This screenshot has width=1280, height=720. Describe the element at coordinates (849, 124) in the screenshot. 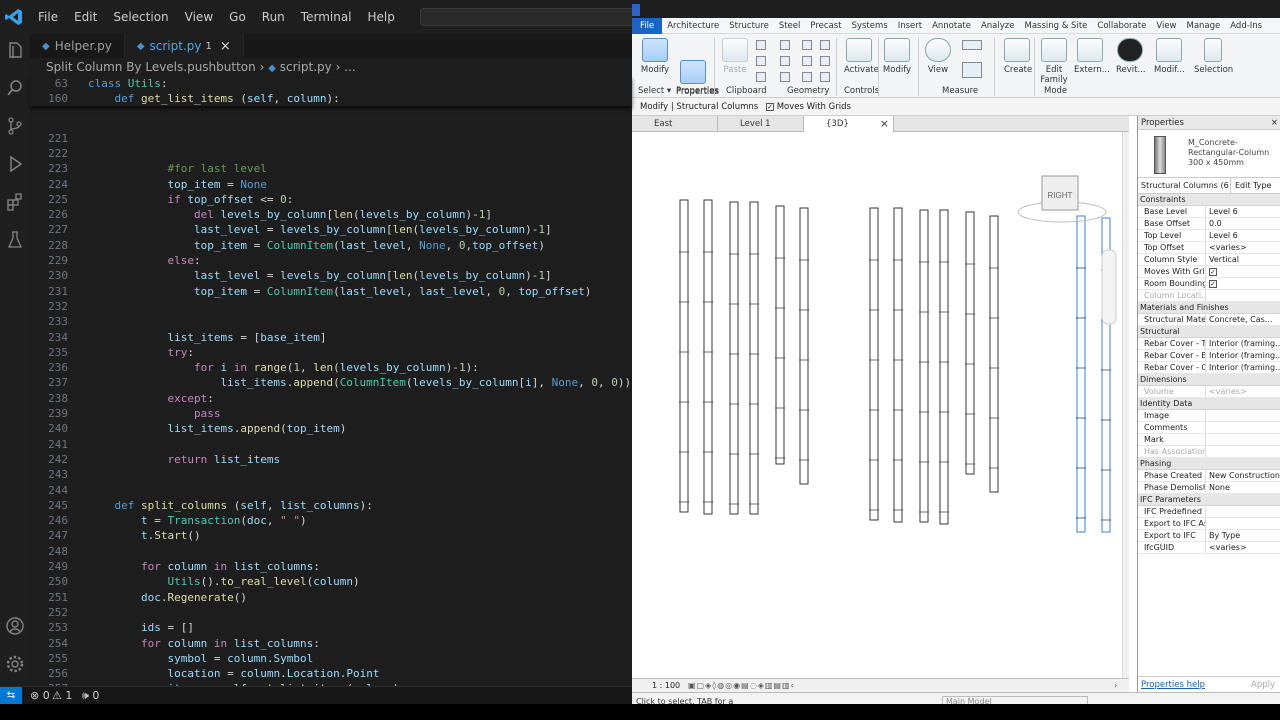

I see `view-tab-3d: {3D} ×` at that location.